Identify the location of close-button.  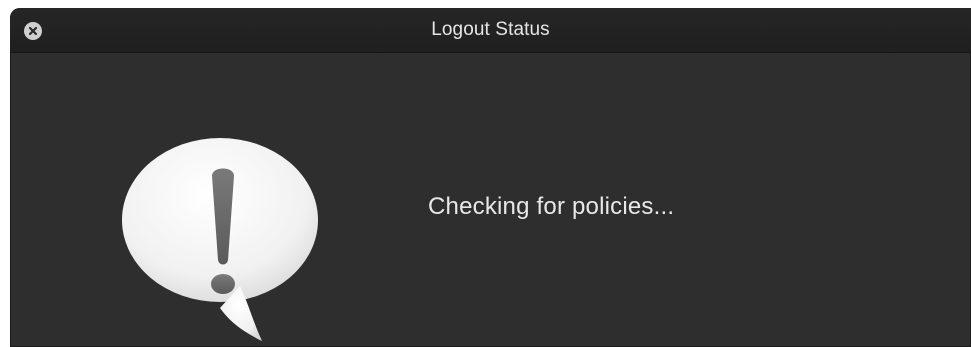
(33, 31).